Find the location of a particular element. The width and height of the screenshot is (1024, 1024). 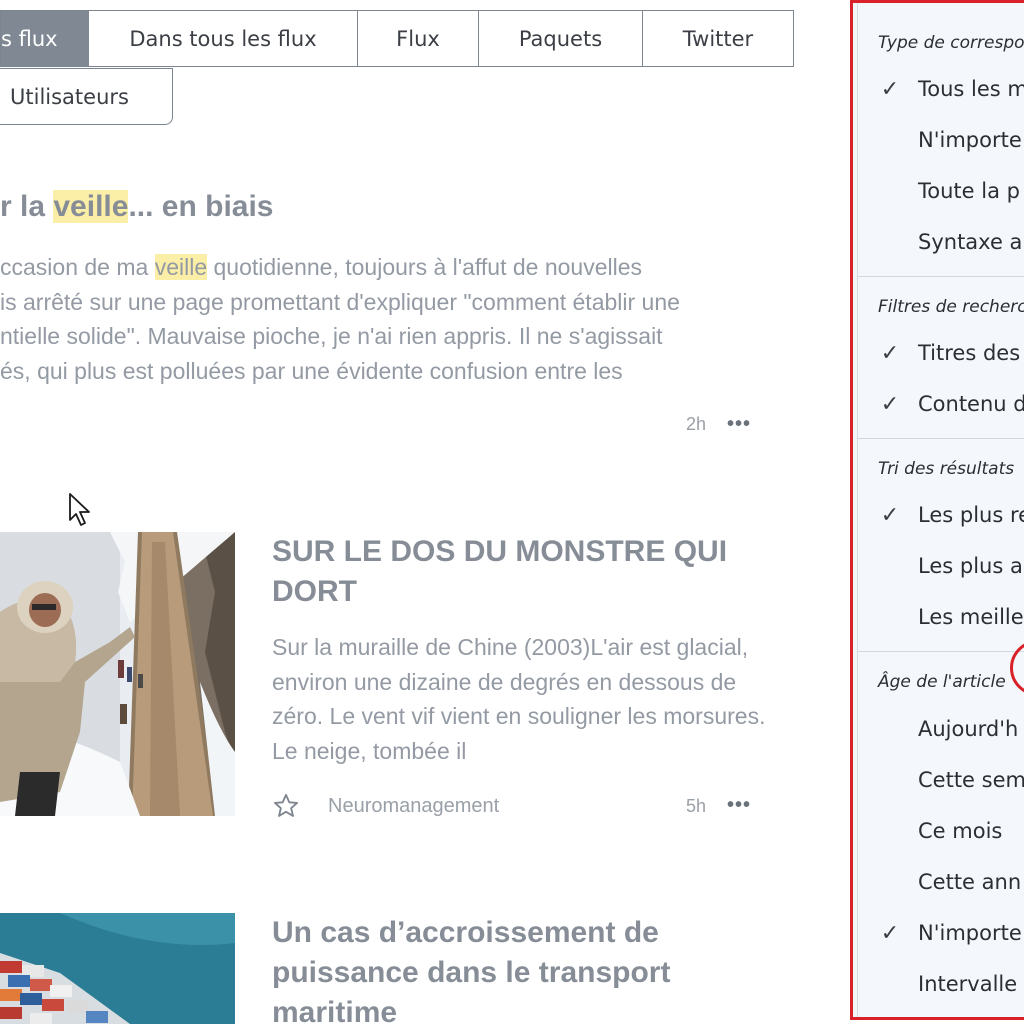

tab-mes-flux: s flux is located at coordinates (45, 38).